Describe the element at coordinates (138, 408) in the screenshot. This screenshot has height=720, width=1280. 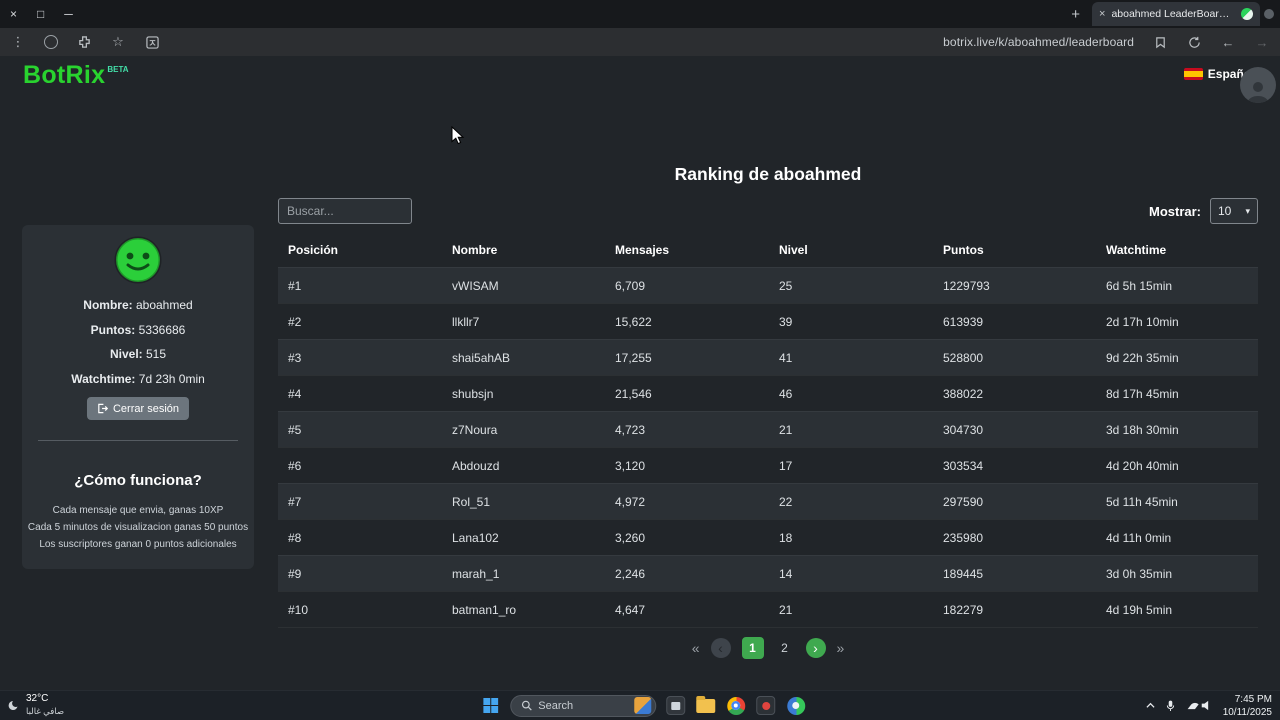
I see `logout-button: Cerrar sesión` at that location.